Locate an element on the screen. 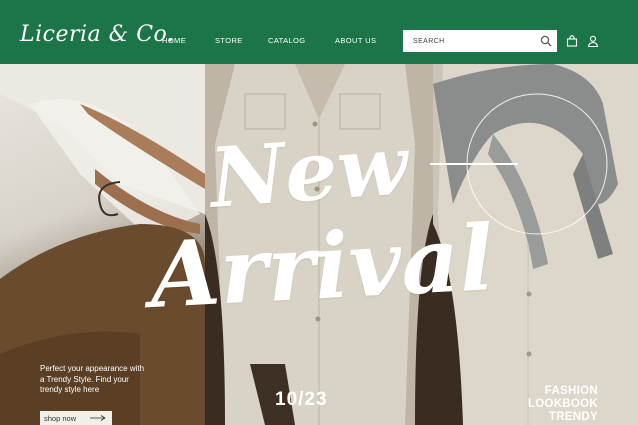 This screenshot has width=638, height=425. arrow-right-icon is located at coordinates (98, 418).